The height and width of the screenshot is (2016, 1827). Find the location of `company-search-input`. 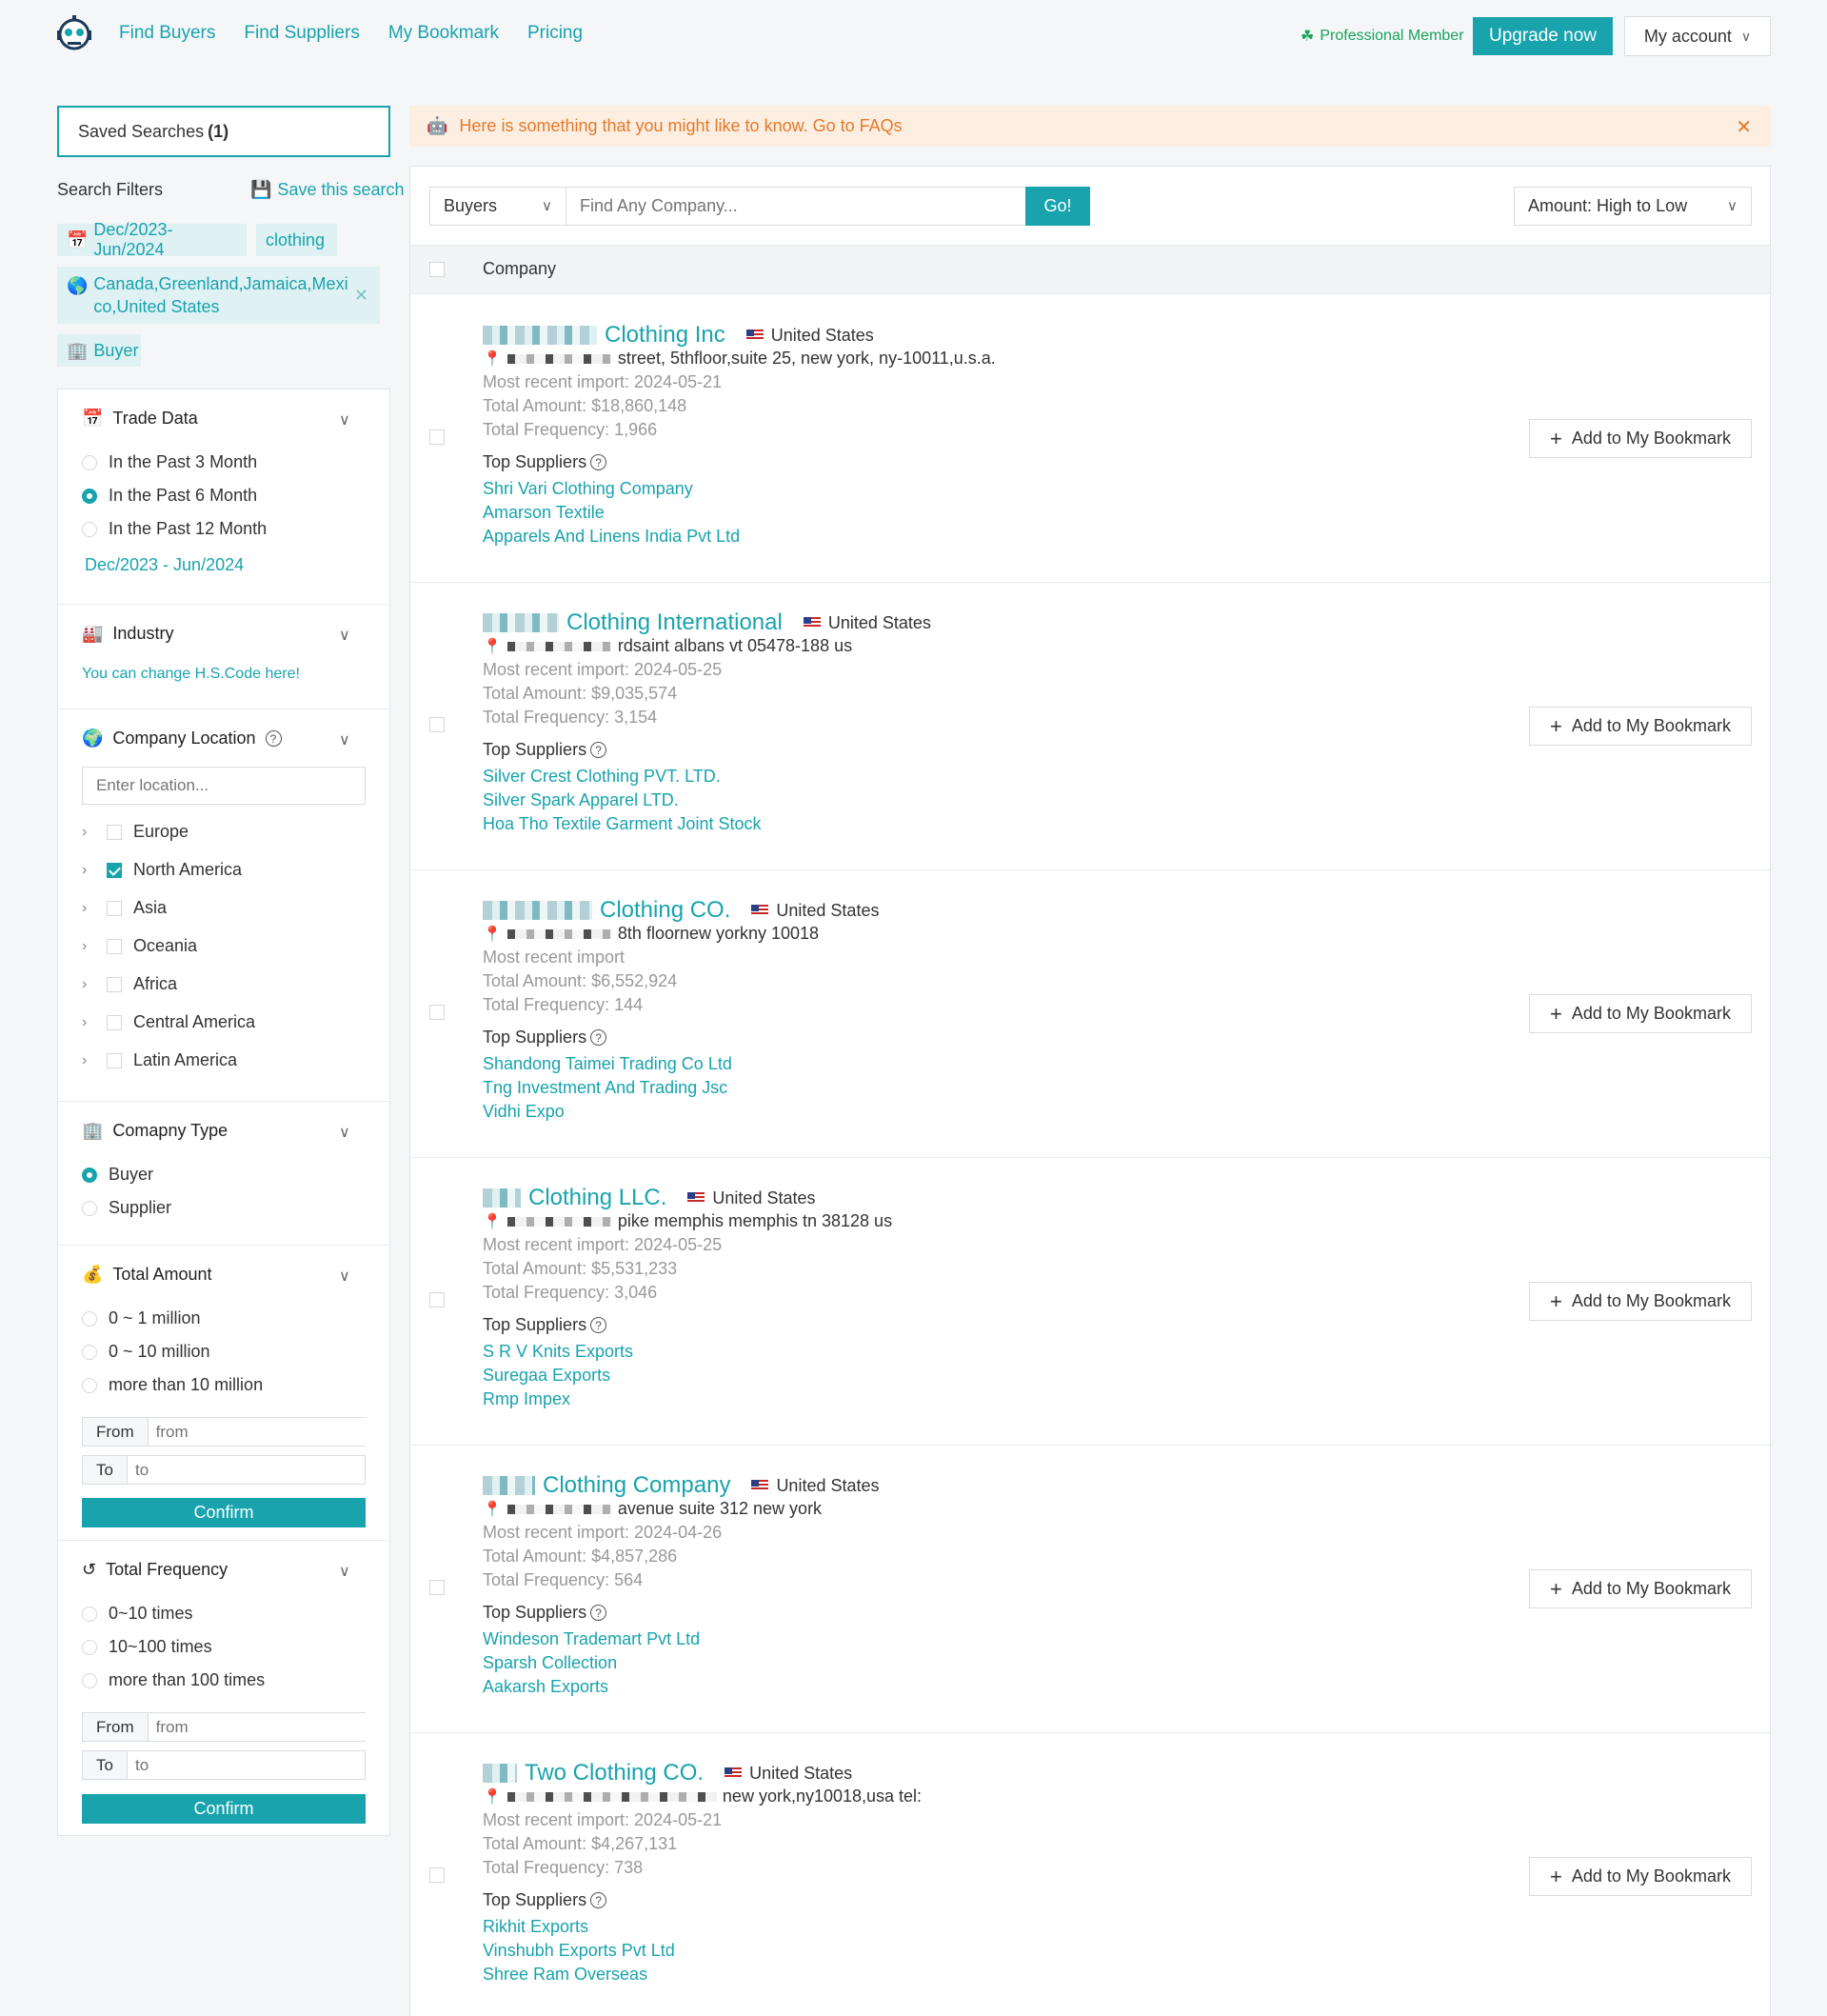

company-search-input is located at coordinates (796, 206).